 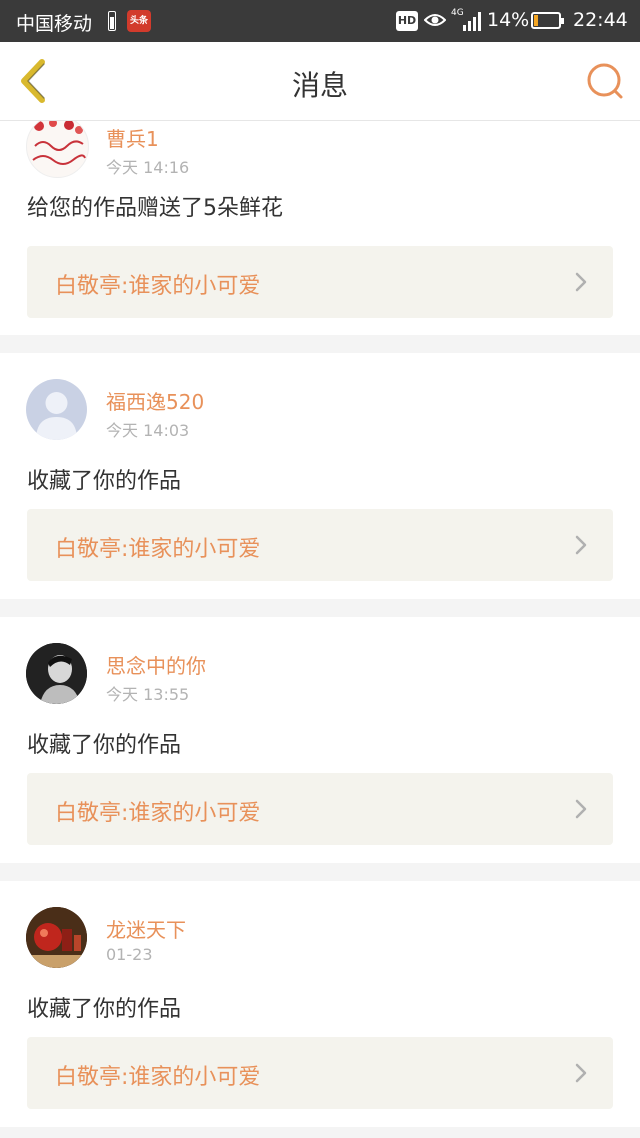 What do you see at coordinates (472, 21) in the screenshot?
I see `signal-strength-icon` at bounding box center [472, 21].